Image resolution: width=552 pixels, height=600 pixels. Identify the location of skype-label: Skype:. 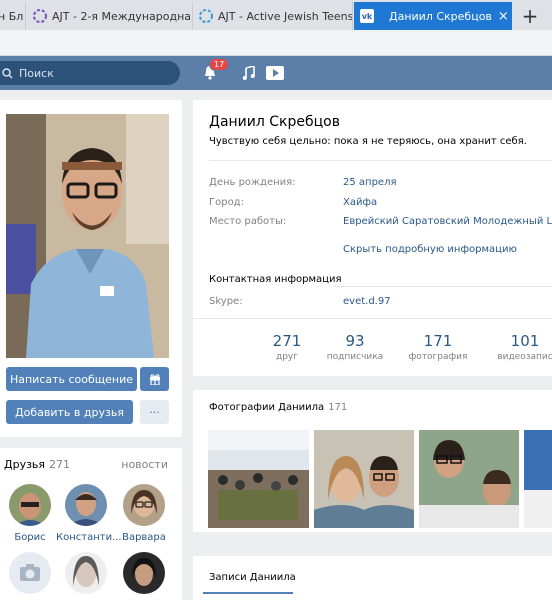
(226, 301).